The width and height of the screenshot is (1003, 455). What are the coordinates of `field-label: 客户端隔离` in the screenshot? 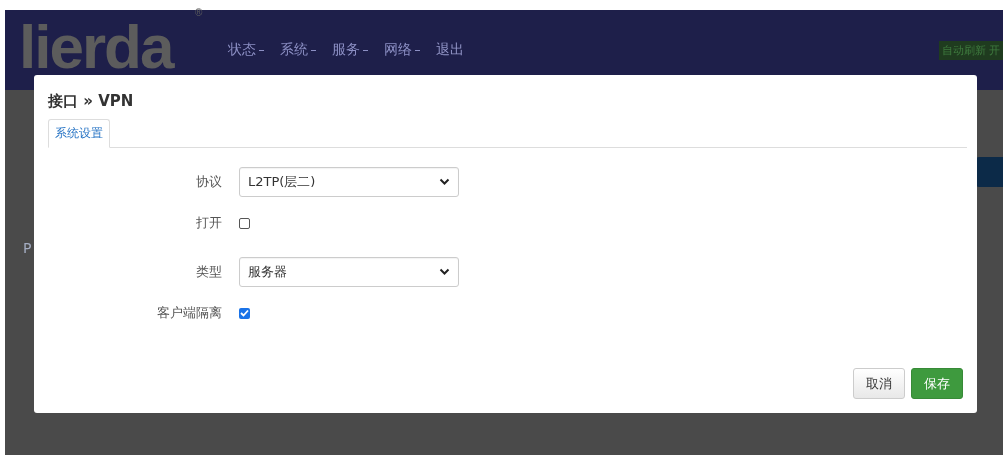 It's located at (189, 313).